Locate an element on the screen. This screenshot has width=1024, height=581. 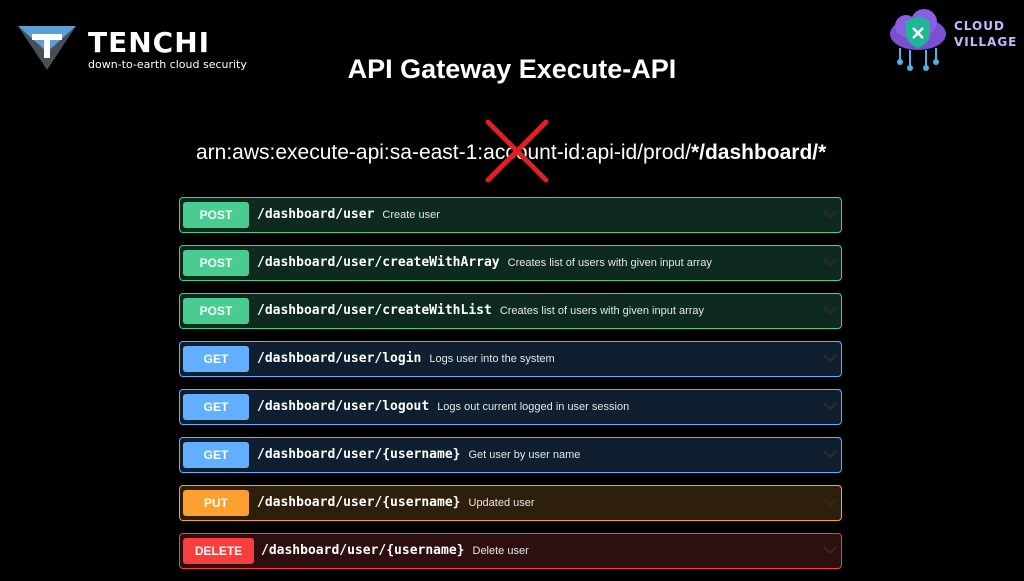
endpoint-path: /dashboard/user/{username} Updated user is located at coordinates (396, 502).